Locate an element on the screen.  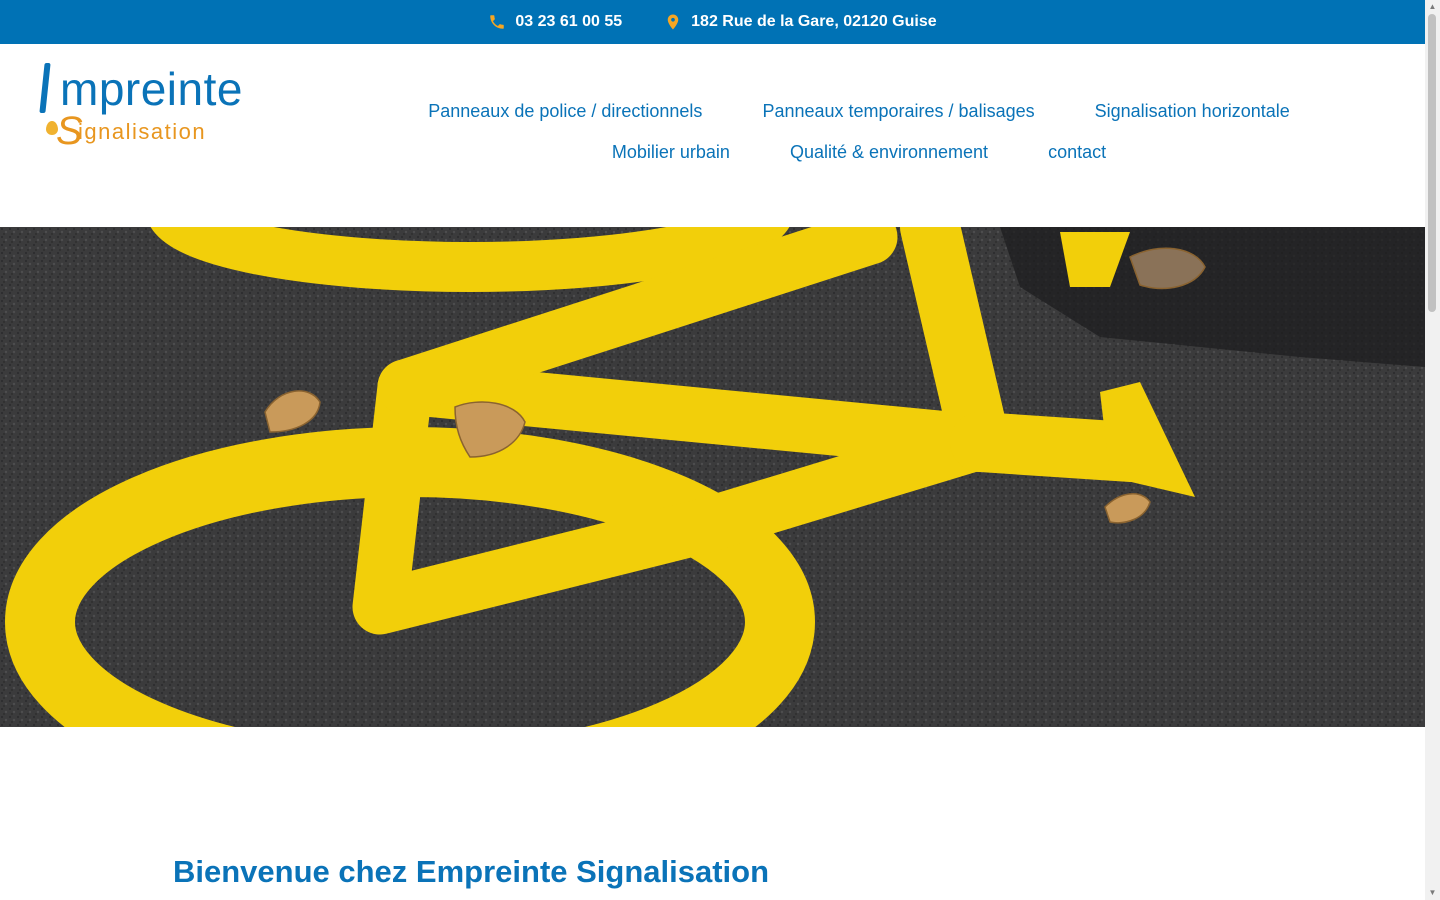
address-contact: 182 Rue de la Gare, 02120 Guise is located at coordinates (800, 22).